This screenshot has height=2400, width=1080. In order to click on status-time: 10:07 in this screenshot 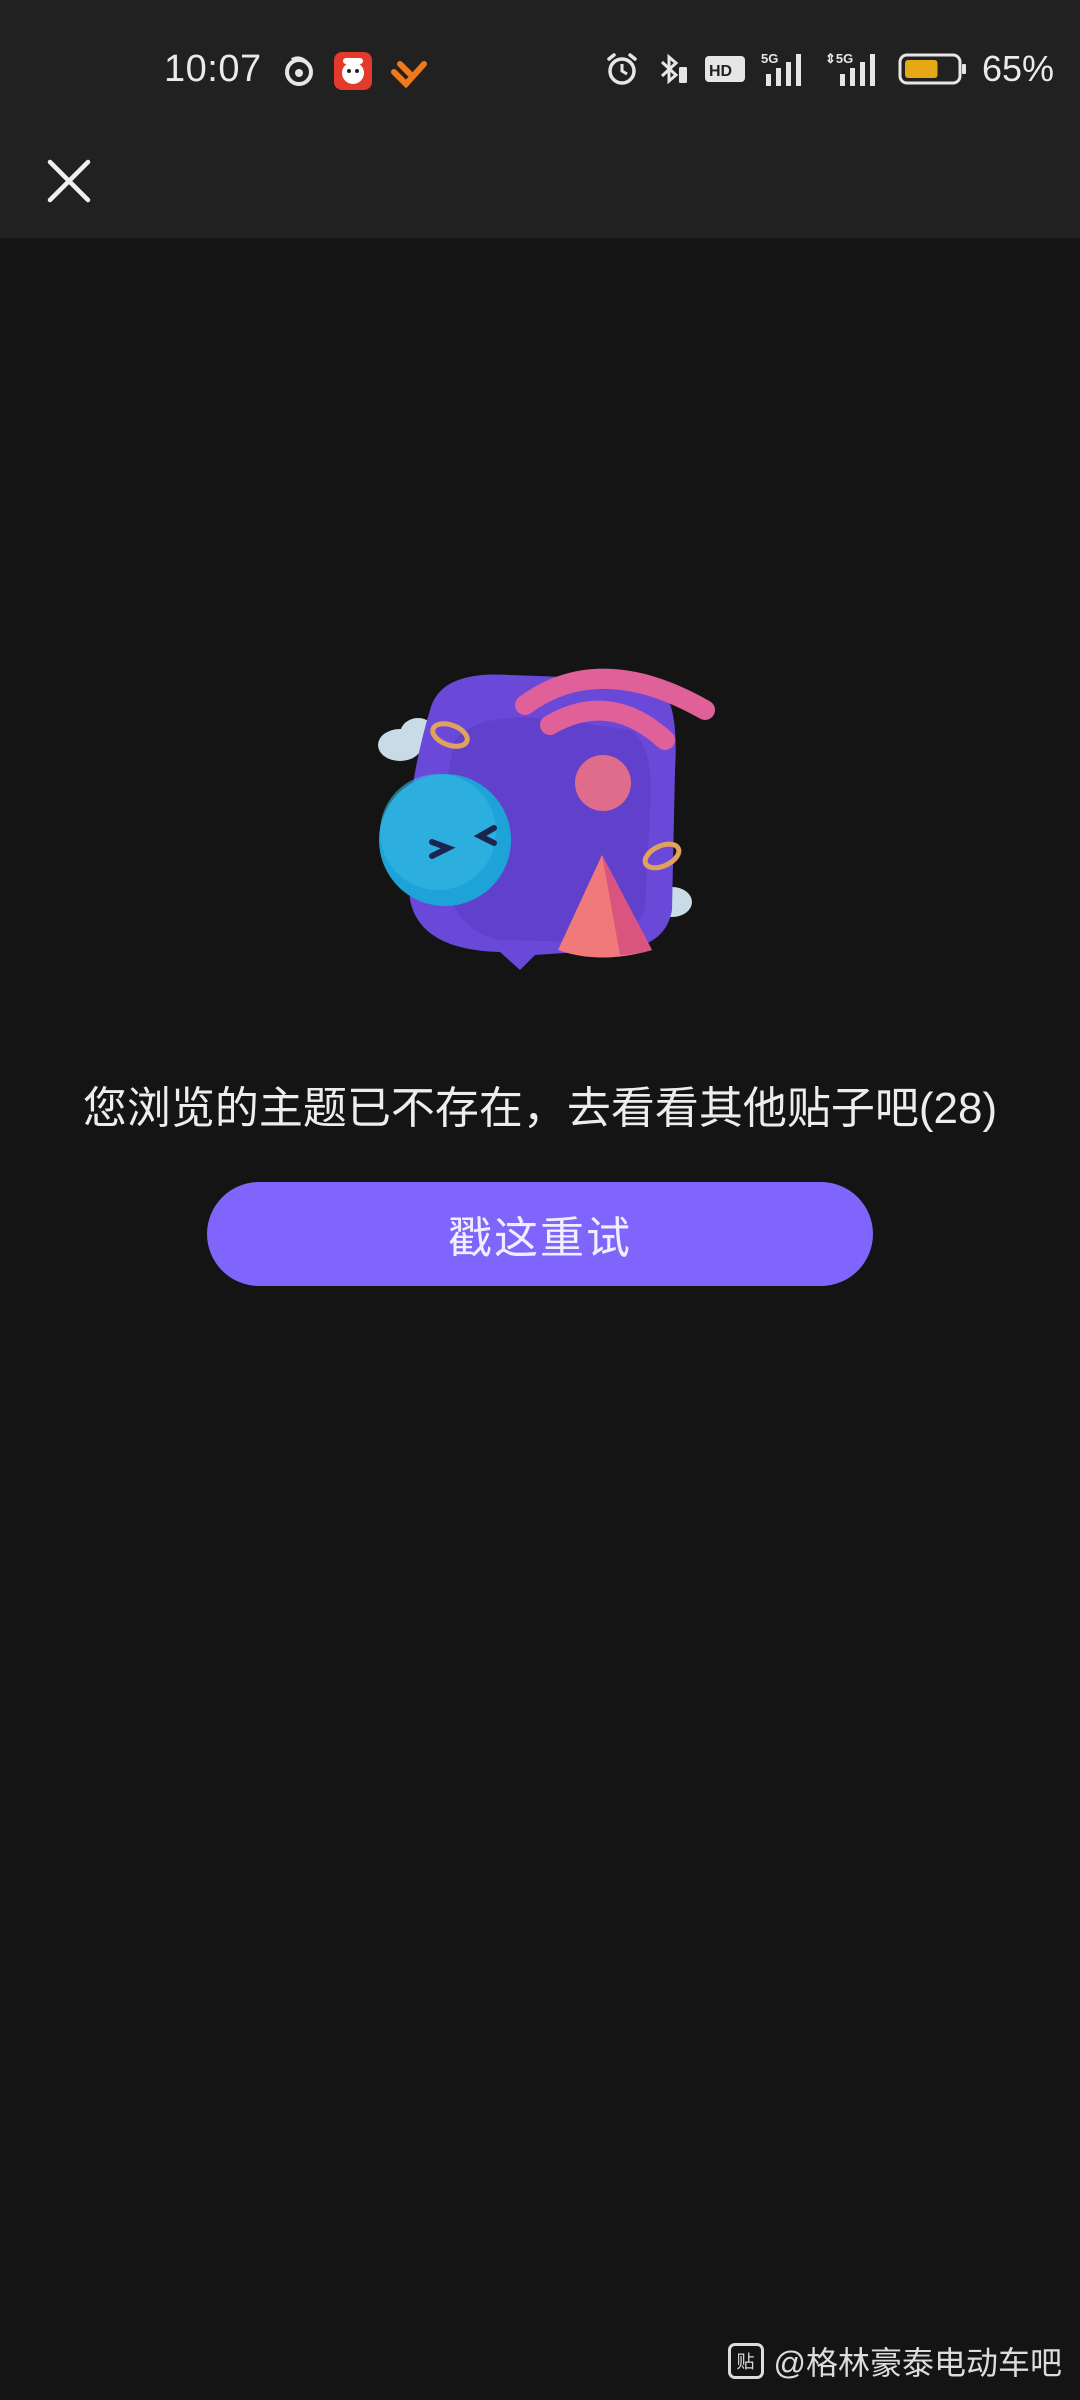, I will do `click(213, 69)`.